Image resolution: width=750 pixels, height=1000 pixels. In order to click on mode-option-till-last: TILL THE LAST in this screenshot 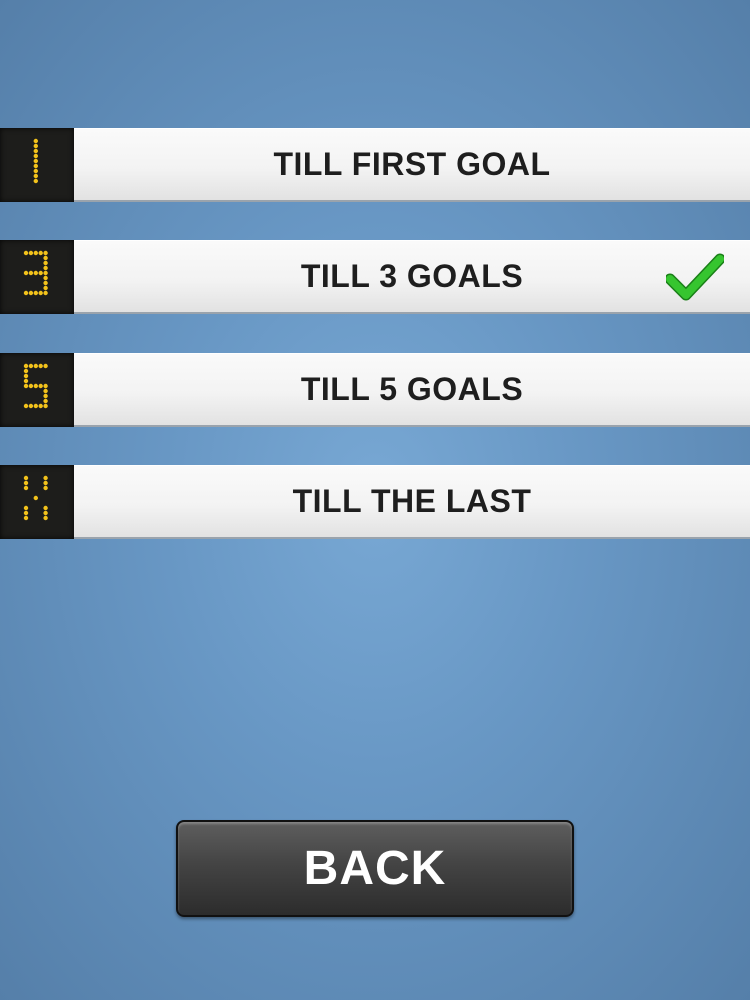, I will do `click(375, 502)`.